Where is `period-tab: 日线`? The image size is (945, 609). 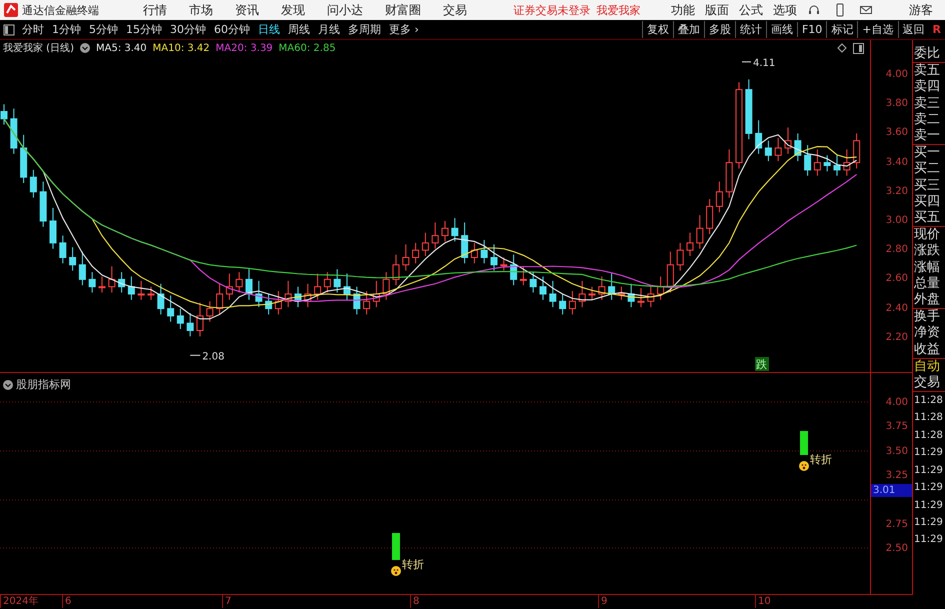 period-tab: 日线 is located at coordinates (269, 29).